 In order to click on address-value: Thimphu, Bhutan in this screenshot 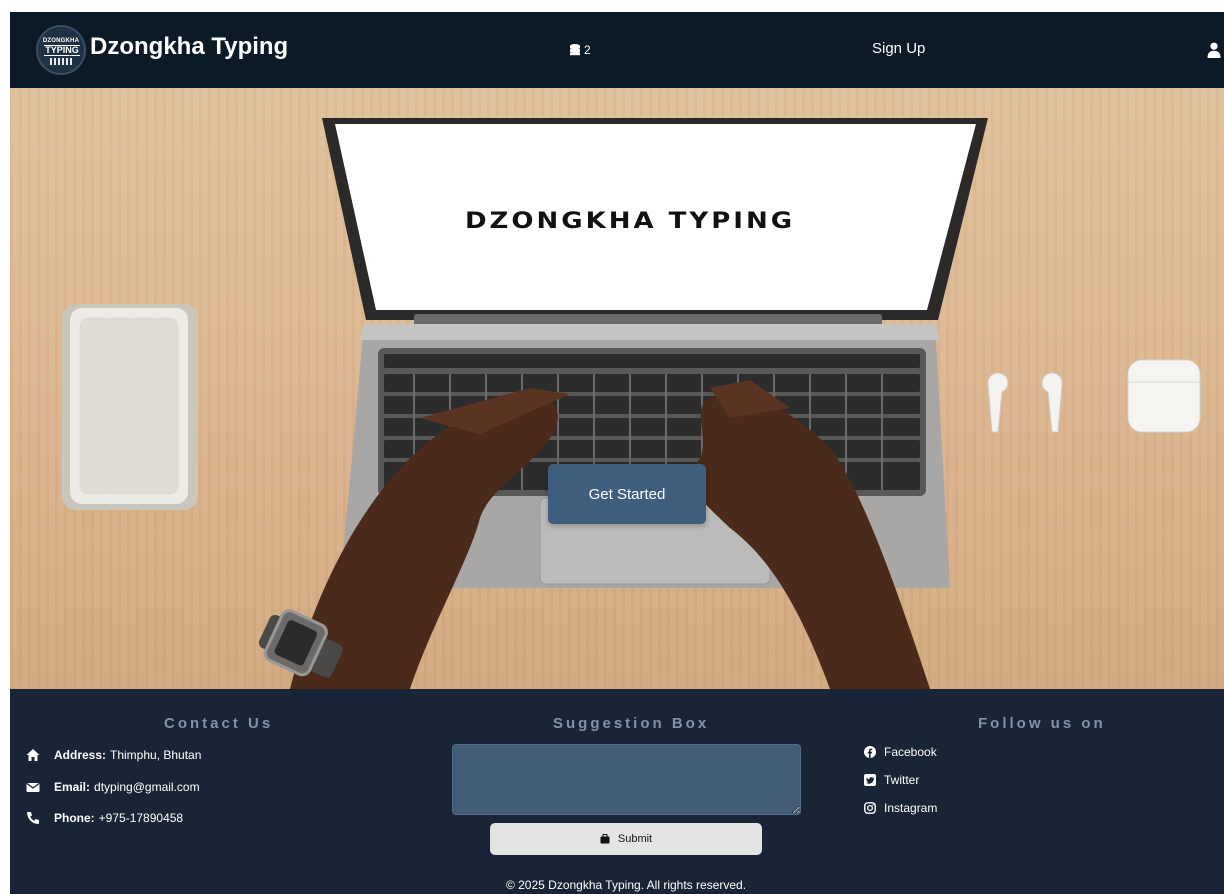, I will do `click(156, 755)`.